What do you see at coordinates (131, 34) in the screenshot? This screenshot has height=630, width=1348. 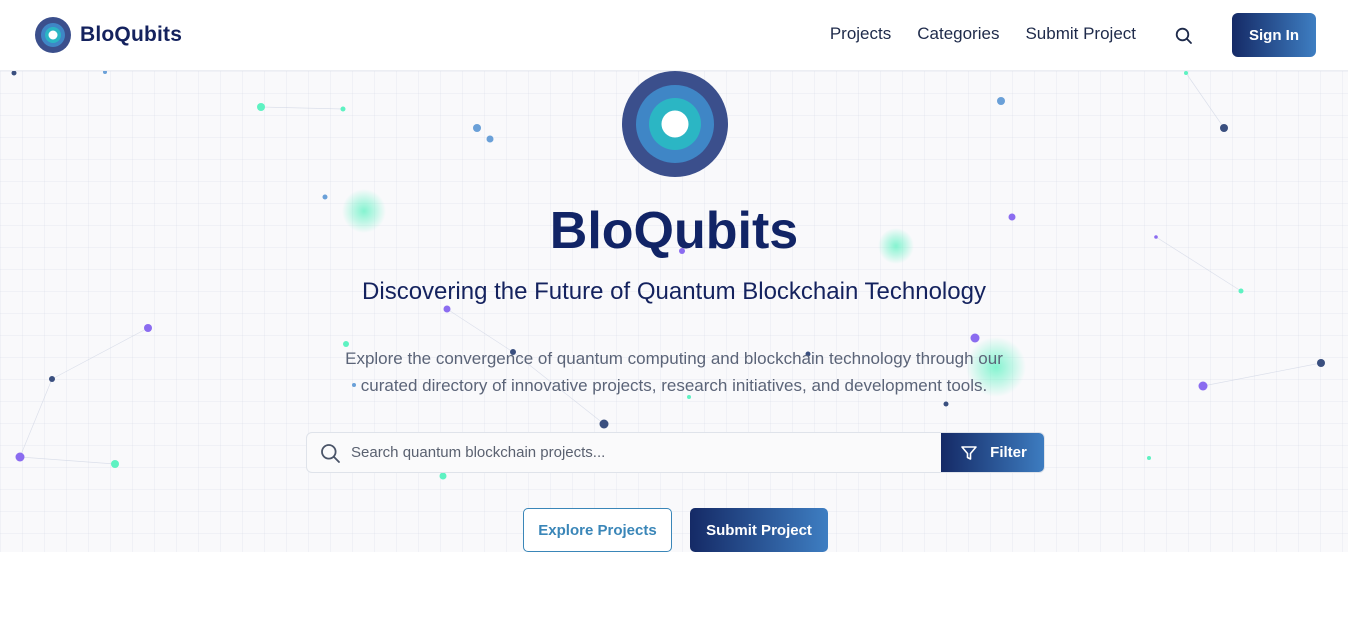 I see `brand-name: BloQubits` at bounding box center [131, 34].